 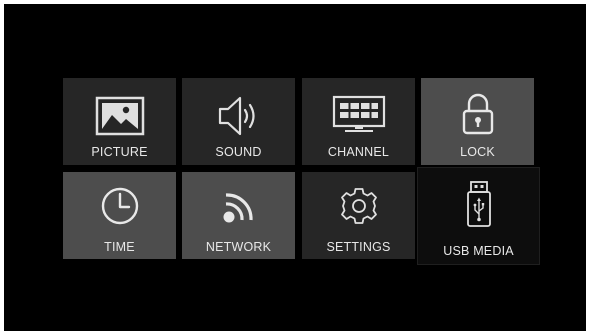 I want to click on menu-tile-picture: PICTURE, so click(x=119, y=121).